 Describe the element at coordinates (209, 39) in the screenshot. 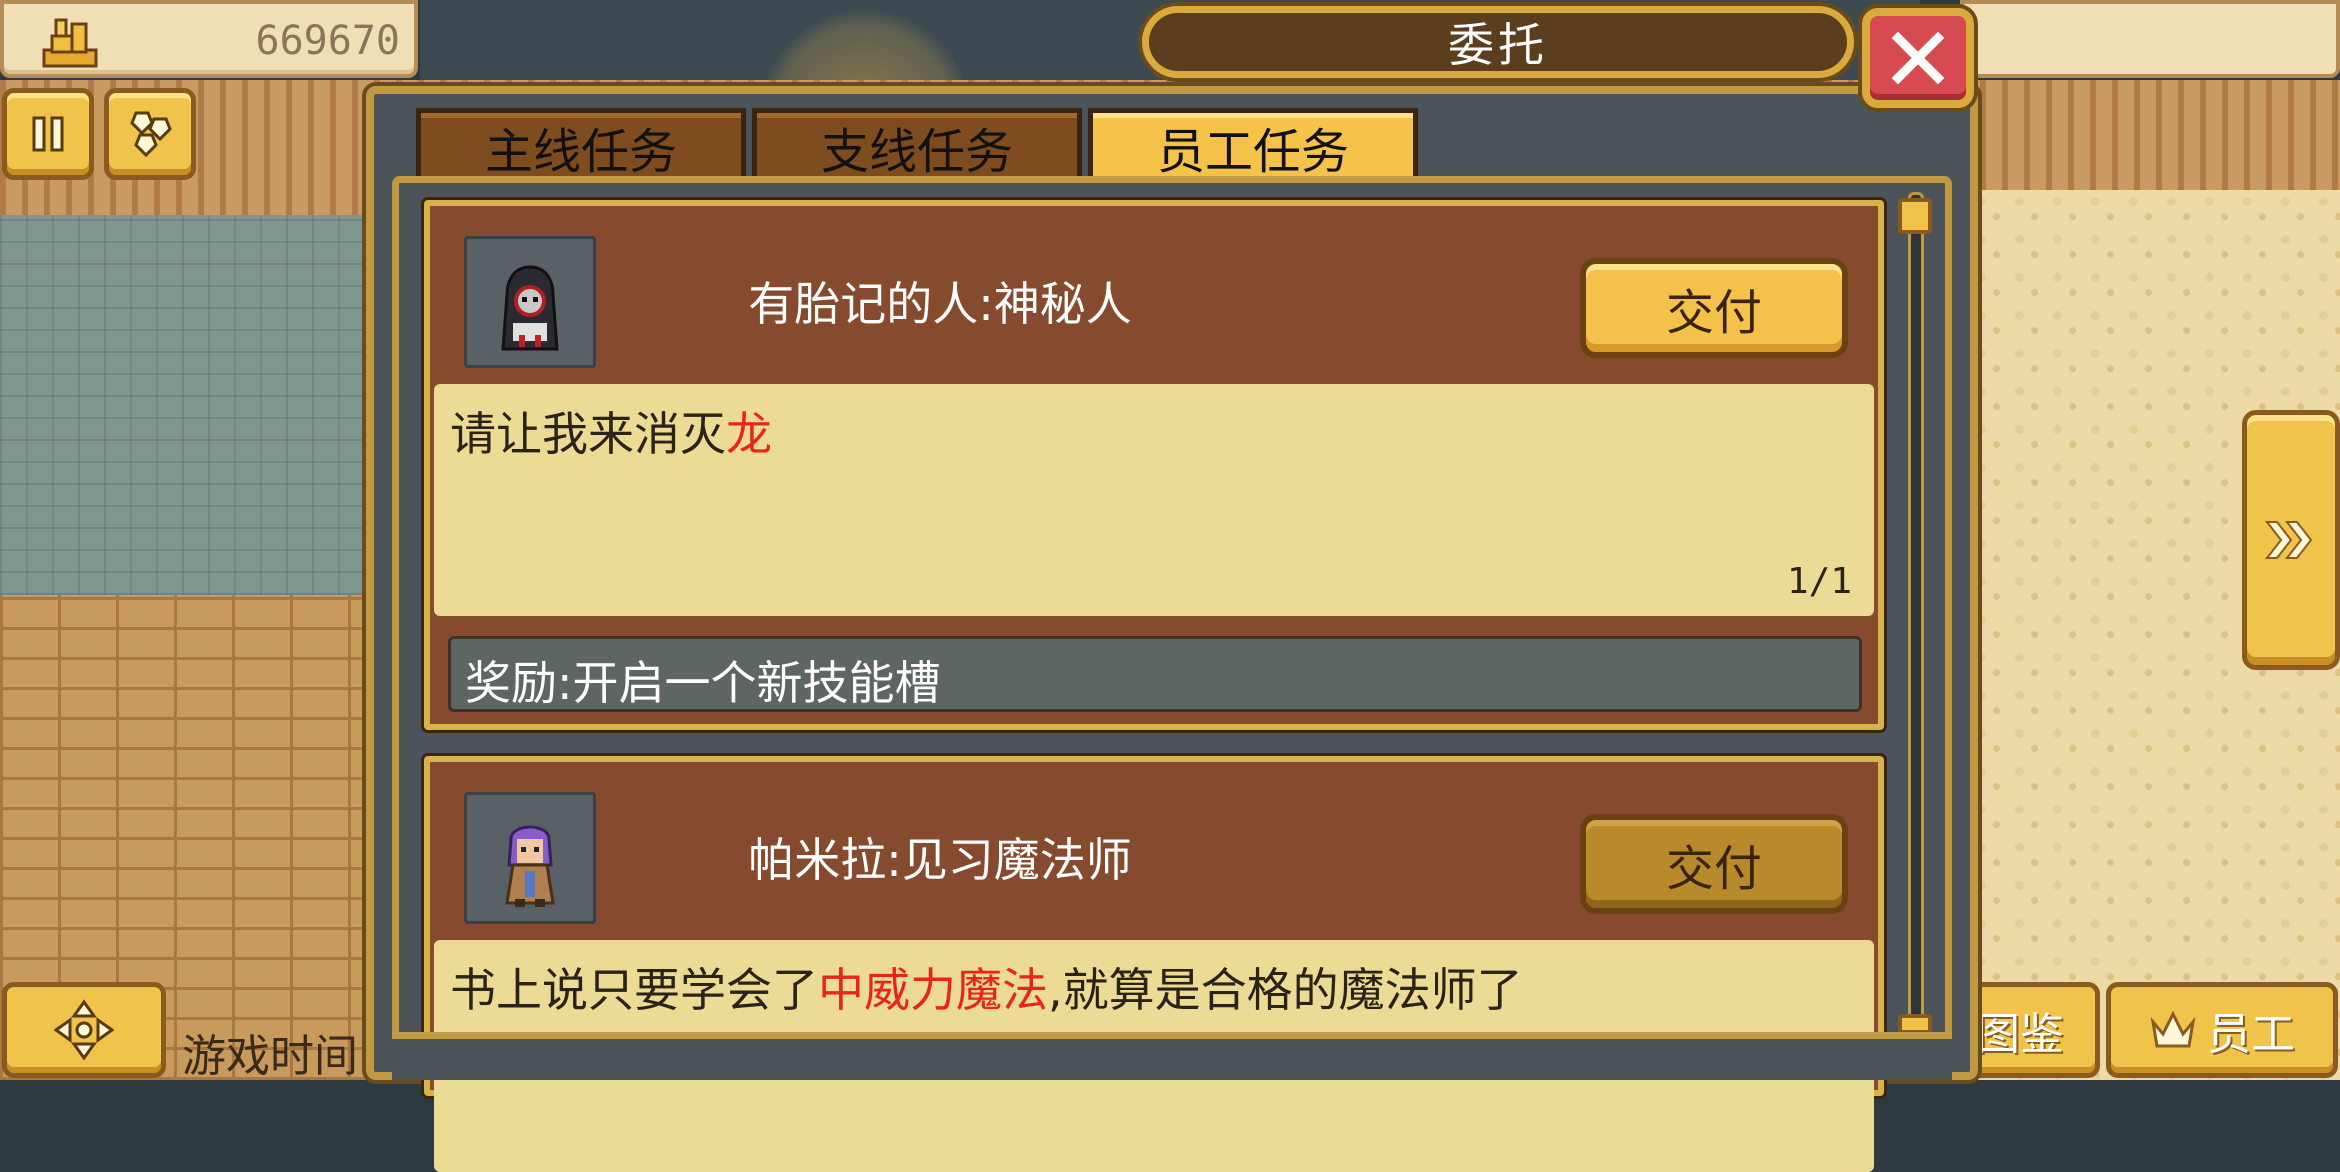

I see `gold-counter: 669670` at that location.